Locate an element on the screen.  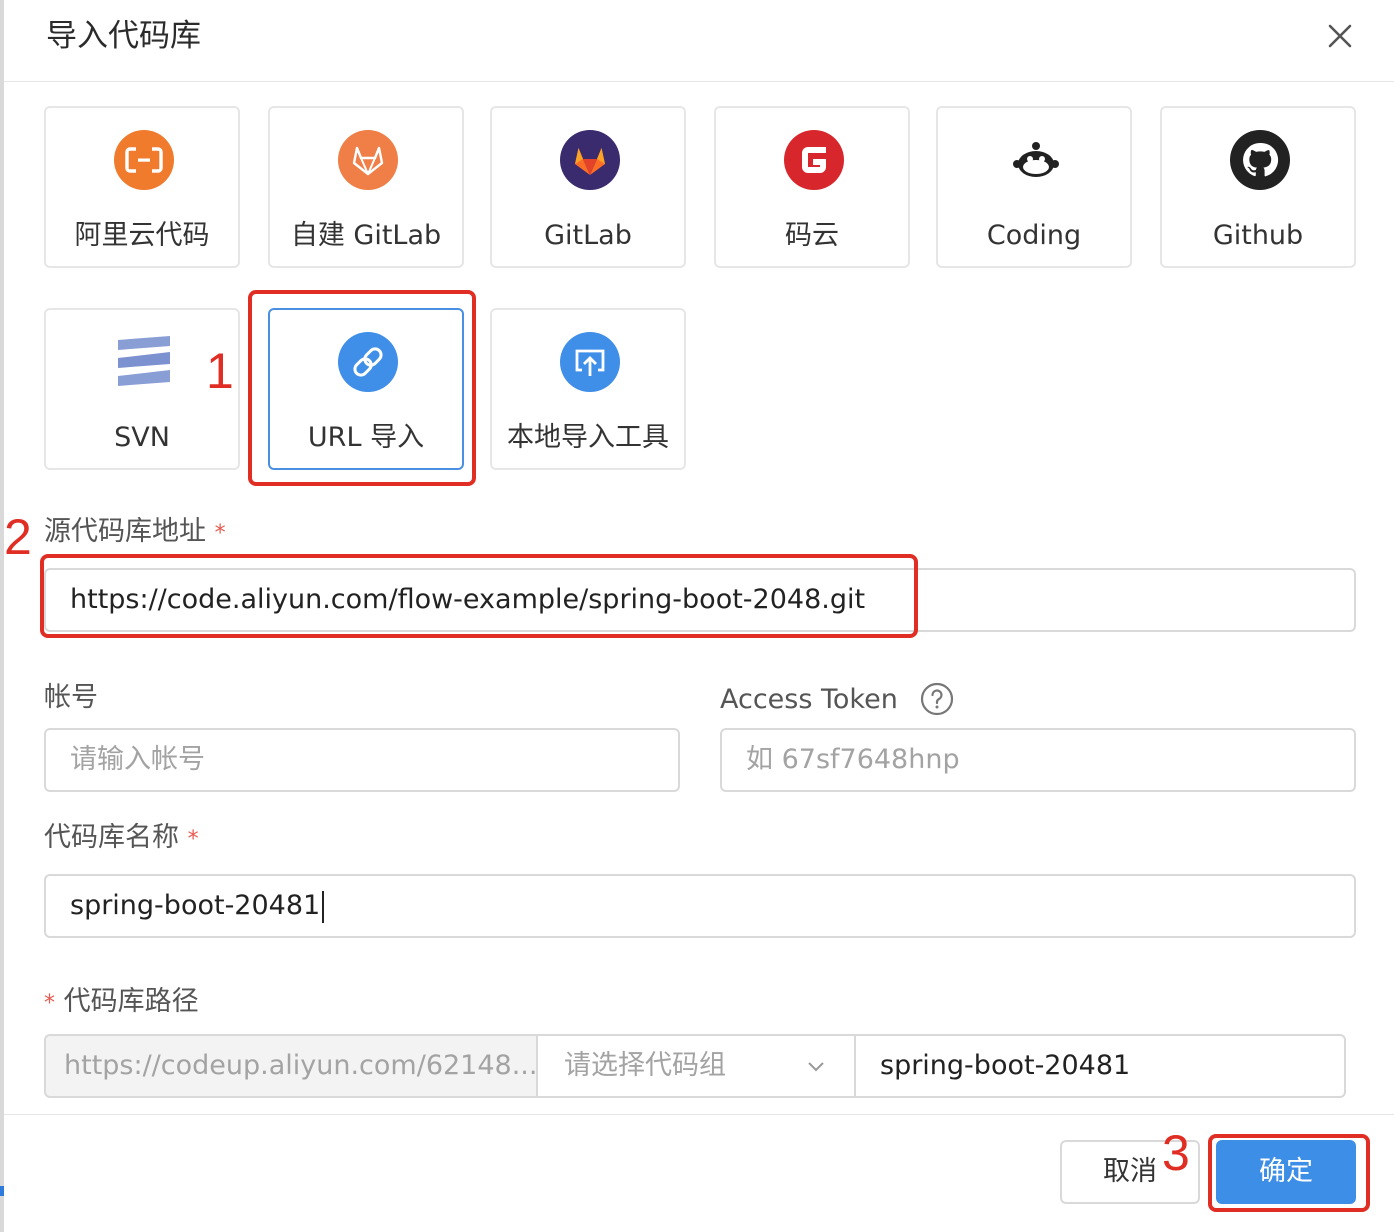
source-tile-github: Github is located at coordinates (1258, 187).